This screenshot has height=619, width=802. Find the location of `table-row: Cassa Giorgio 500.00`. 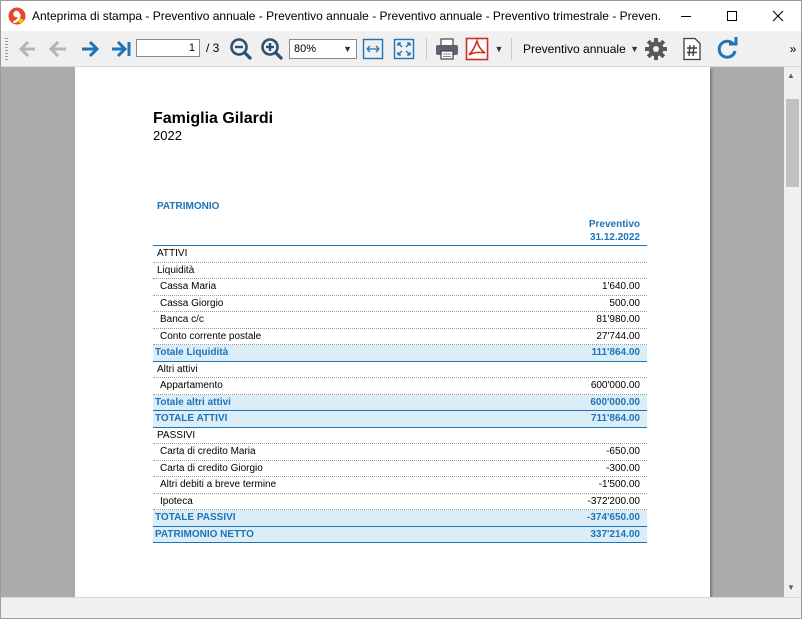

table-row: Cassa Giorgio 500.00 is located at coordinates (400, 304).